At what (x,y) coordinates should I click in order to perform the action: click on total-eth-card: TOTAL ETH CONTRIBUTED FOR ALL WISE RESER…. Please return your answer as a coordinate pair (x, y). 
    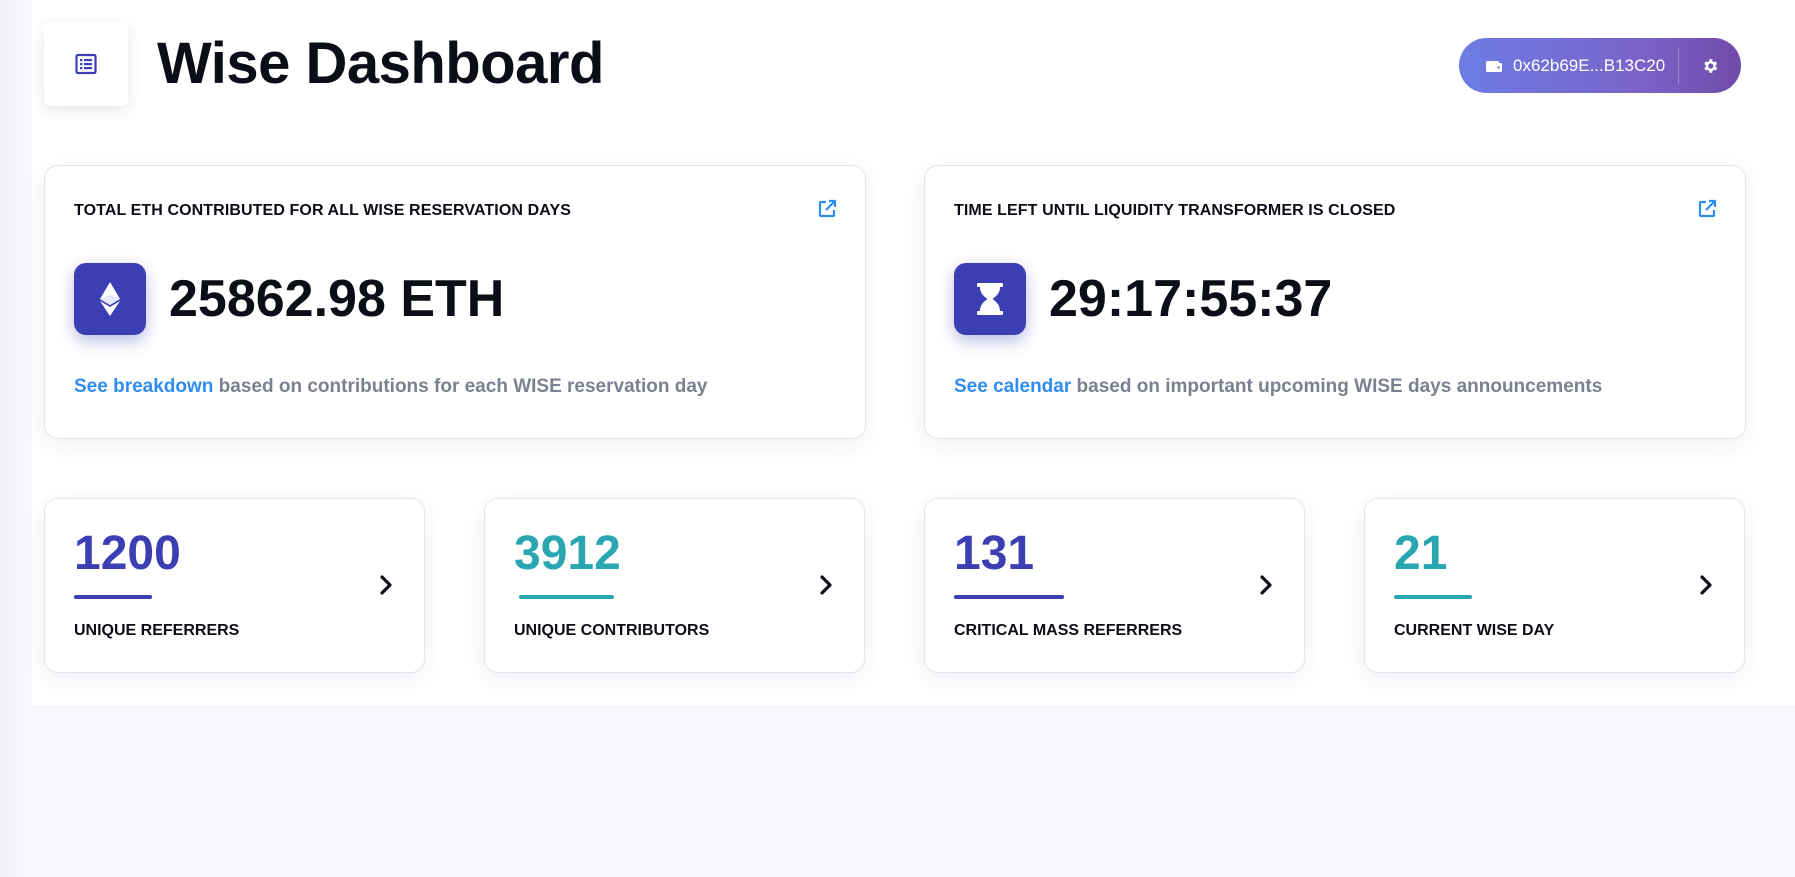
    Looking at the image, I should click on (455, 302).